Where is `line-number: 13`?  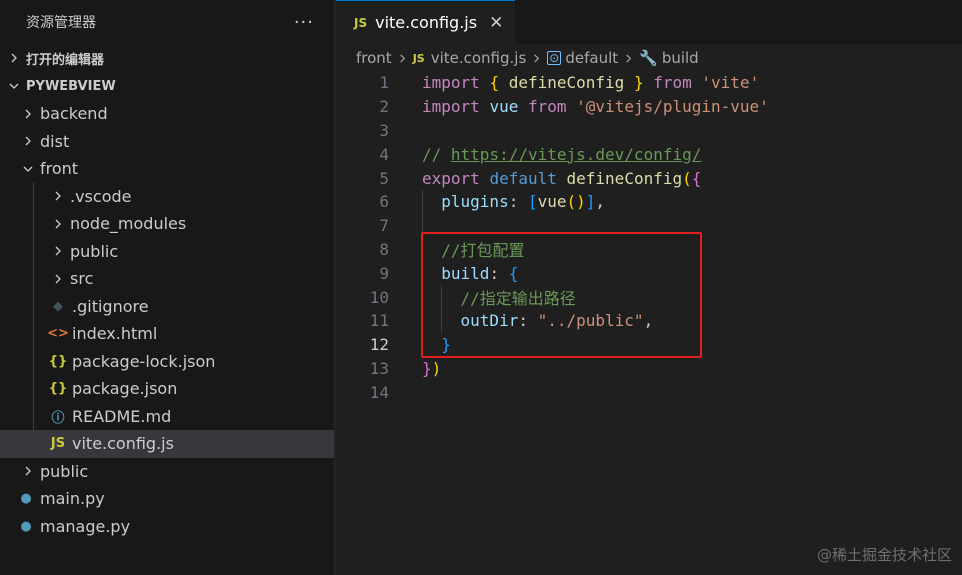
line-number: 13 is located at coordinates (379, 368).